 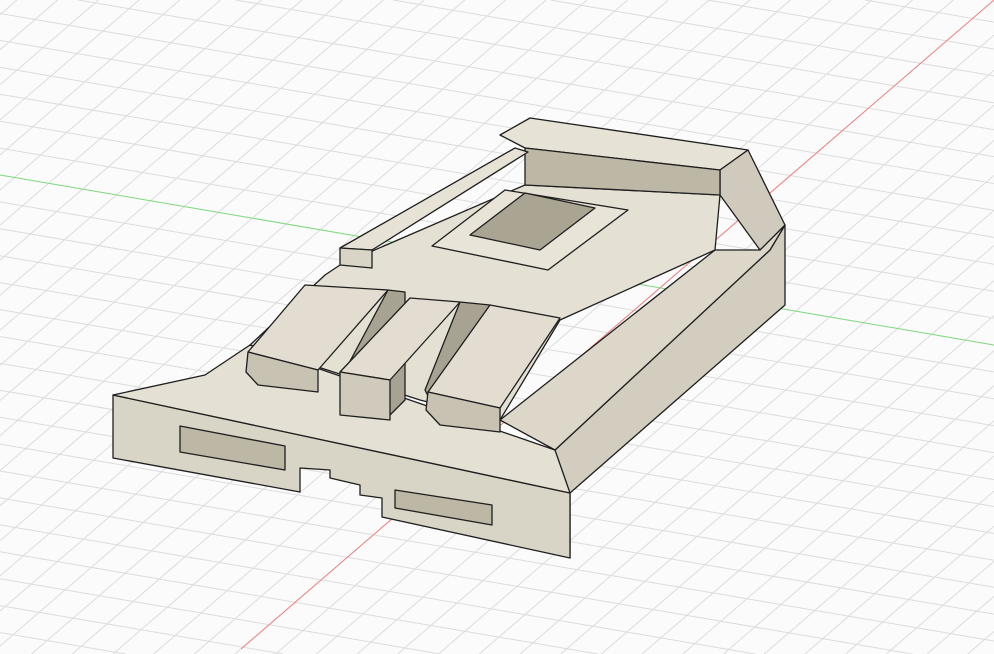 What do you see at coordinates (365, 396) in the screenshot?
I see `model-center-finger-end` at bounding box center [365, 396].